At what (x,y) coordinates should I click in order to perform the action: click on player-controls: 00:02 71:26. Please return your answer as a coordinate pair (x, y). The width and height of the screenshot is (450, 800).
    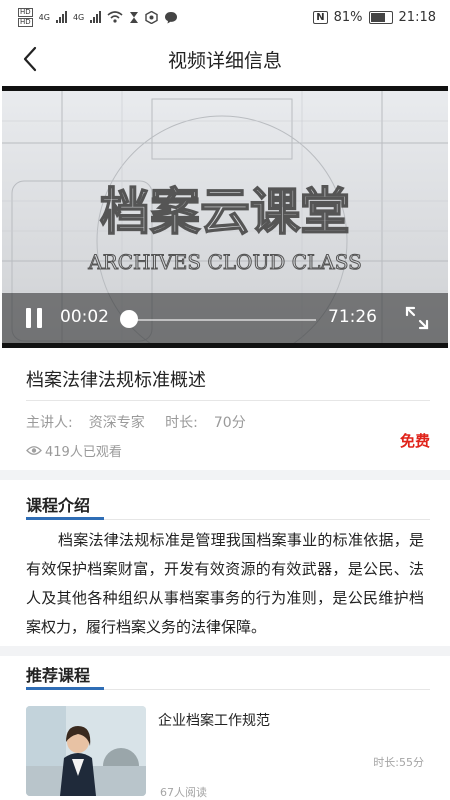
    Looking at the image, I should click on (225, 318).